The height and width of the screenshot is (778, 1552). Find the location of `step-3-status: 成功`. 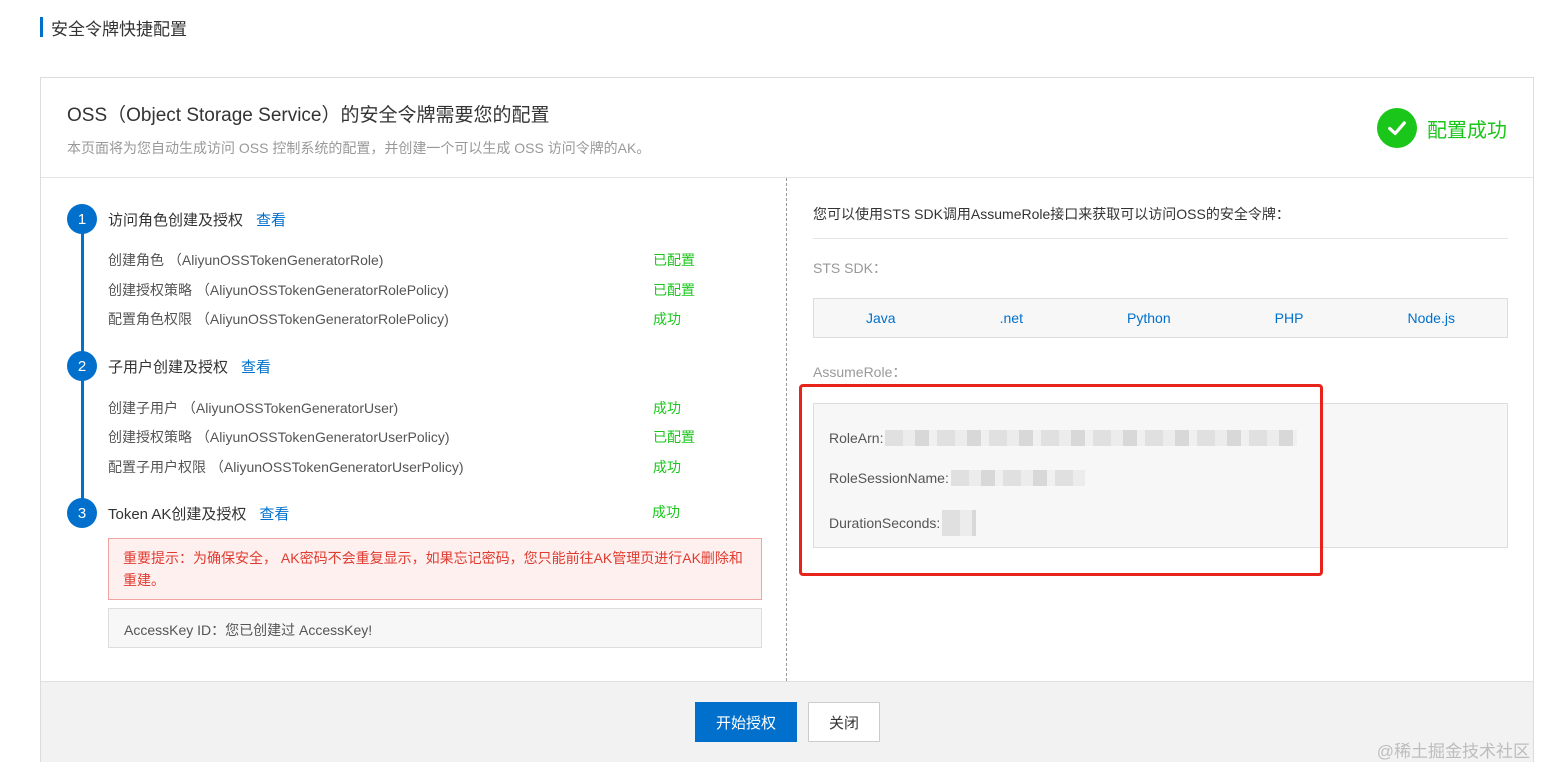

step-3-status: 成功 is located at coordinates (666, 512).